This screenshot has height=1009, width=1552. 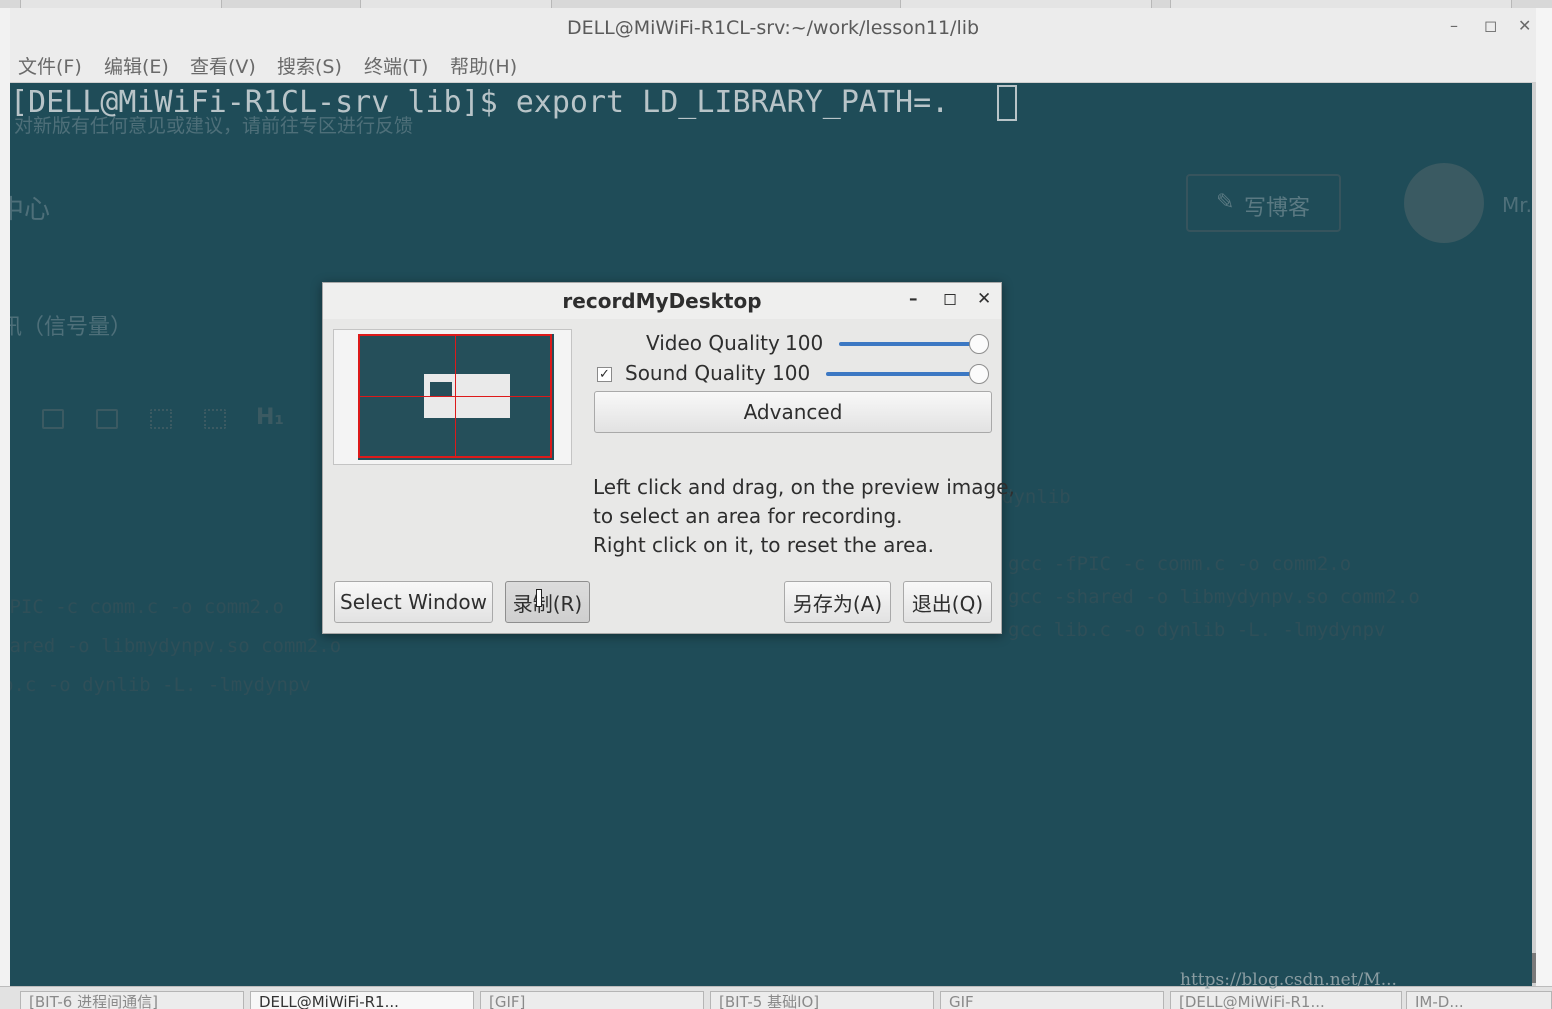 I want to click on video-quality-slider-knob, so click(x=979, y=344).